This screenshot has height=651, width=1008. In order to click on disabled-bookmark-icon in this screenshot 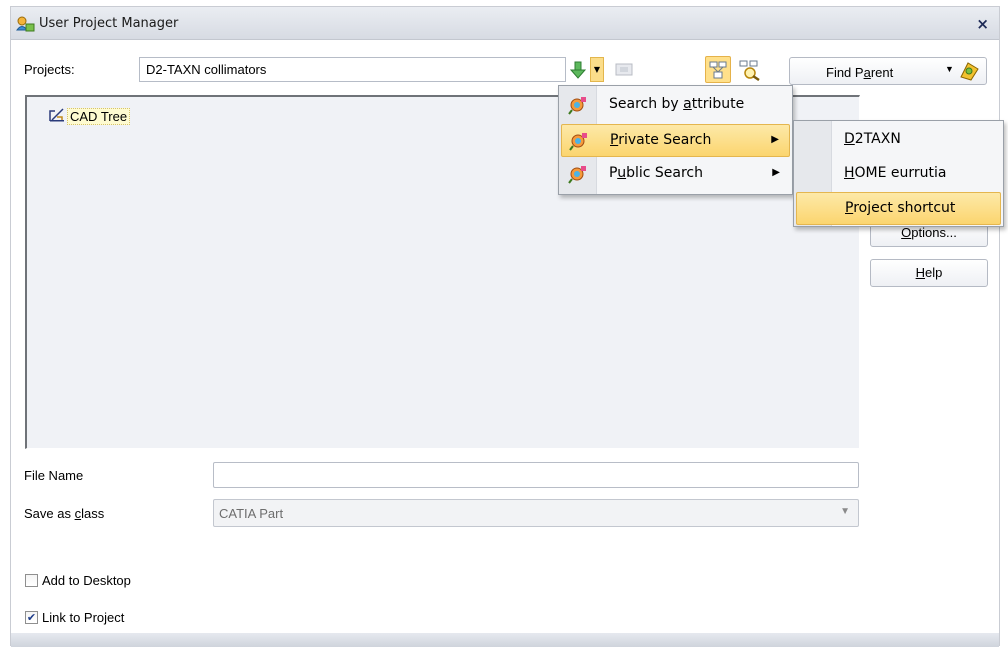, I will do `click(624, 69)`.